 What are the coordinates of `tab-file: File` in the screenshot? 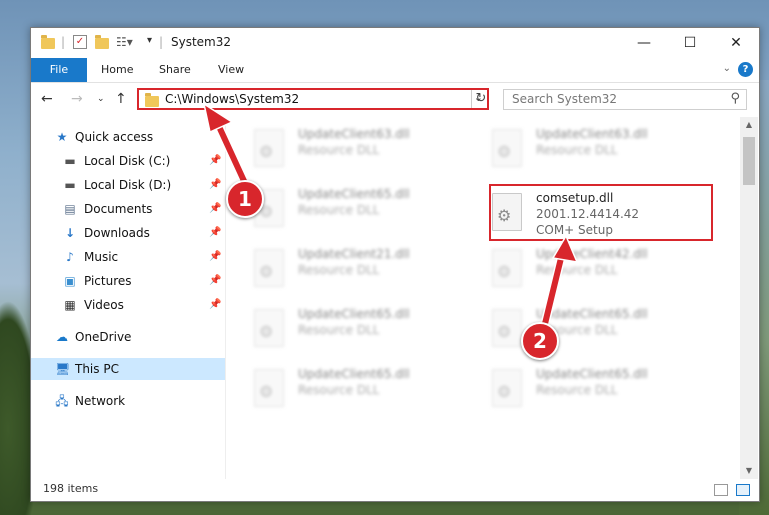 It's located at (59, 70).